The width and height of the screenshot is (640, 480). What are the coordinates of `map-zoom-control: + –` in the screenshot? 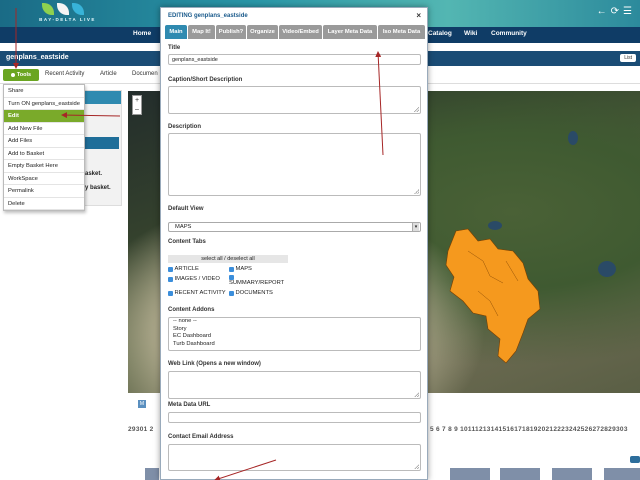 It's located at (137, 105).